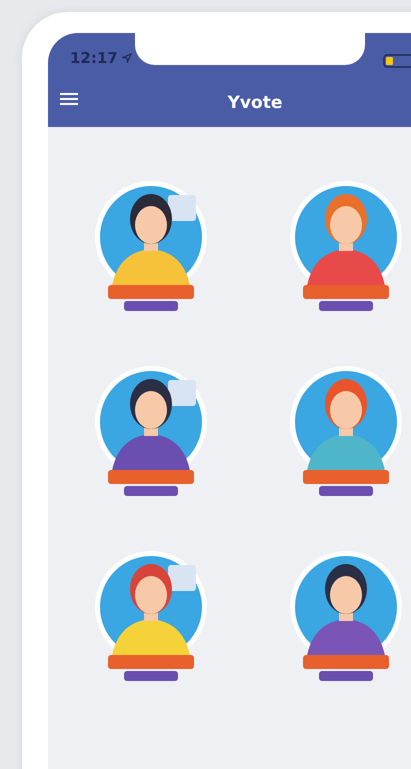 This screenshot has width=411, height=769. What do you see at coordinates (255, 102) in the screenshot?
I see `app-title: Yvote` at bounding box center [255, 102].